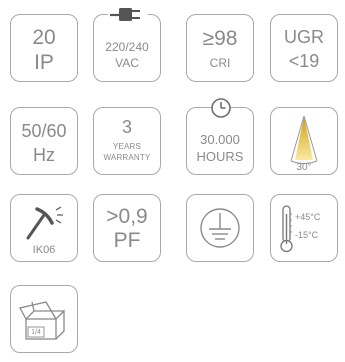  I want to click on ip-rating-tile: 20 IP, so click(44, 48).